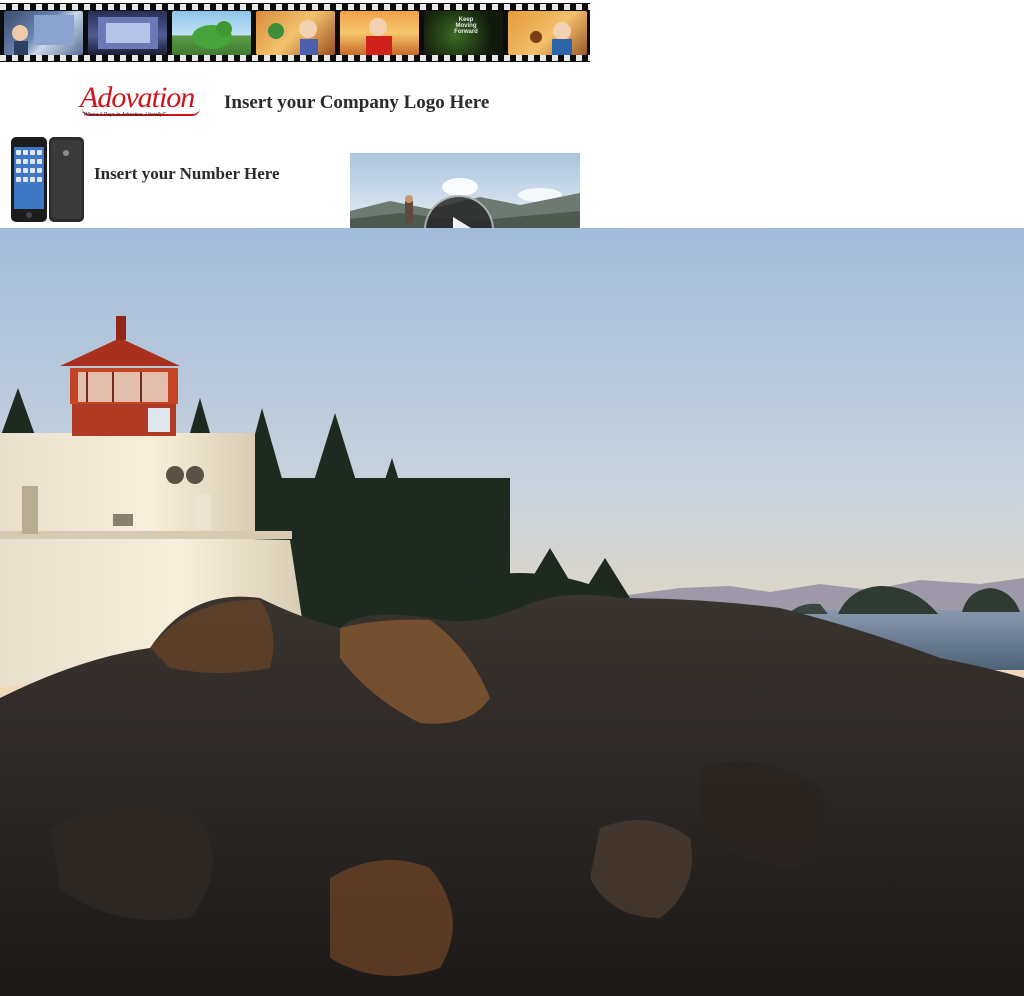 The image size is (1024, 996). What do you see at coordinates (466, 26) in the screenshot?
I see `filmstrip-frame-6-text: Keep Moving Forward` at bounding box center [466, 26].